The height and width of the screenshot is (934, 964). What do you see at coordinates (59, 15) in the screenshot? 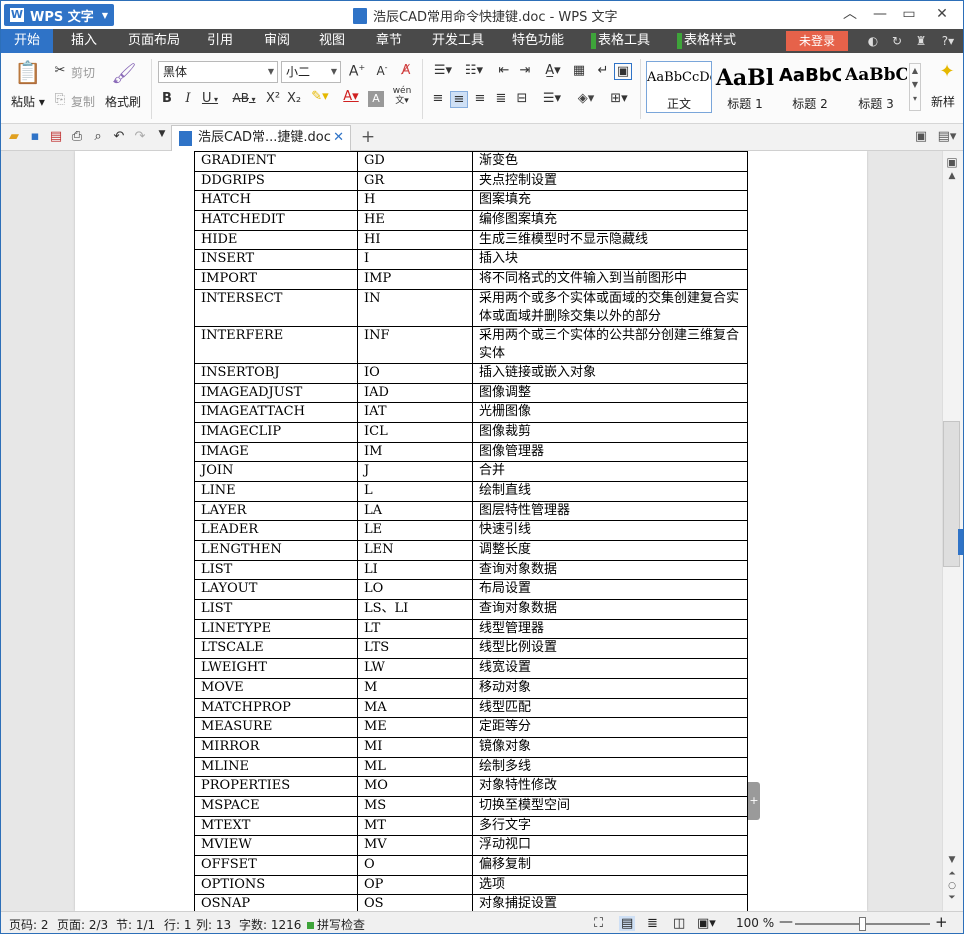
I see `wps-app-menu-button: W WPS 文字 ▼` at bounding box center [59, 15].